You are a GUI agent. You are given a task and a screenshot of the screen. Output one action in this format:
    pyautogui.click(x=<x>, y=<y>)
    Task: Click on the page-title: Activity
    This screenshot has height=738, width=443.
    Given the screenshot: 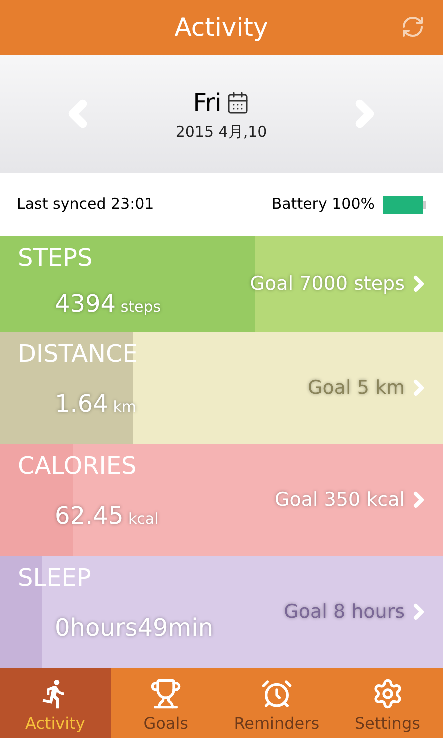 What is the action you would take?
    pyautogui.click(x=221, y=28)
    